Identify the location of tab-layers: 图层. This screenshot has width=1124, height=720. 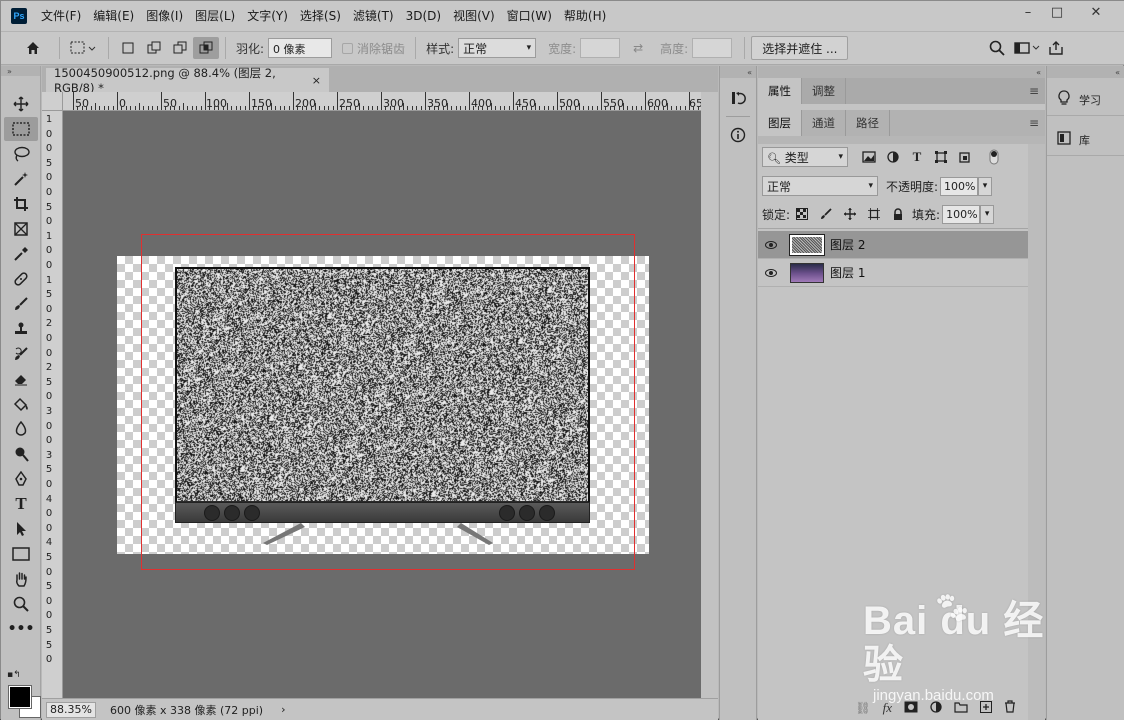
(780, 123).